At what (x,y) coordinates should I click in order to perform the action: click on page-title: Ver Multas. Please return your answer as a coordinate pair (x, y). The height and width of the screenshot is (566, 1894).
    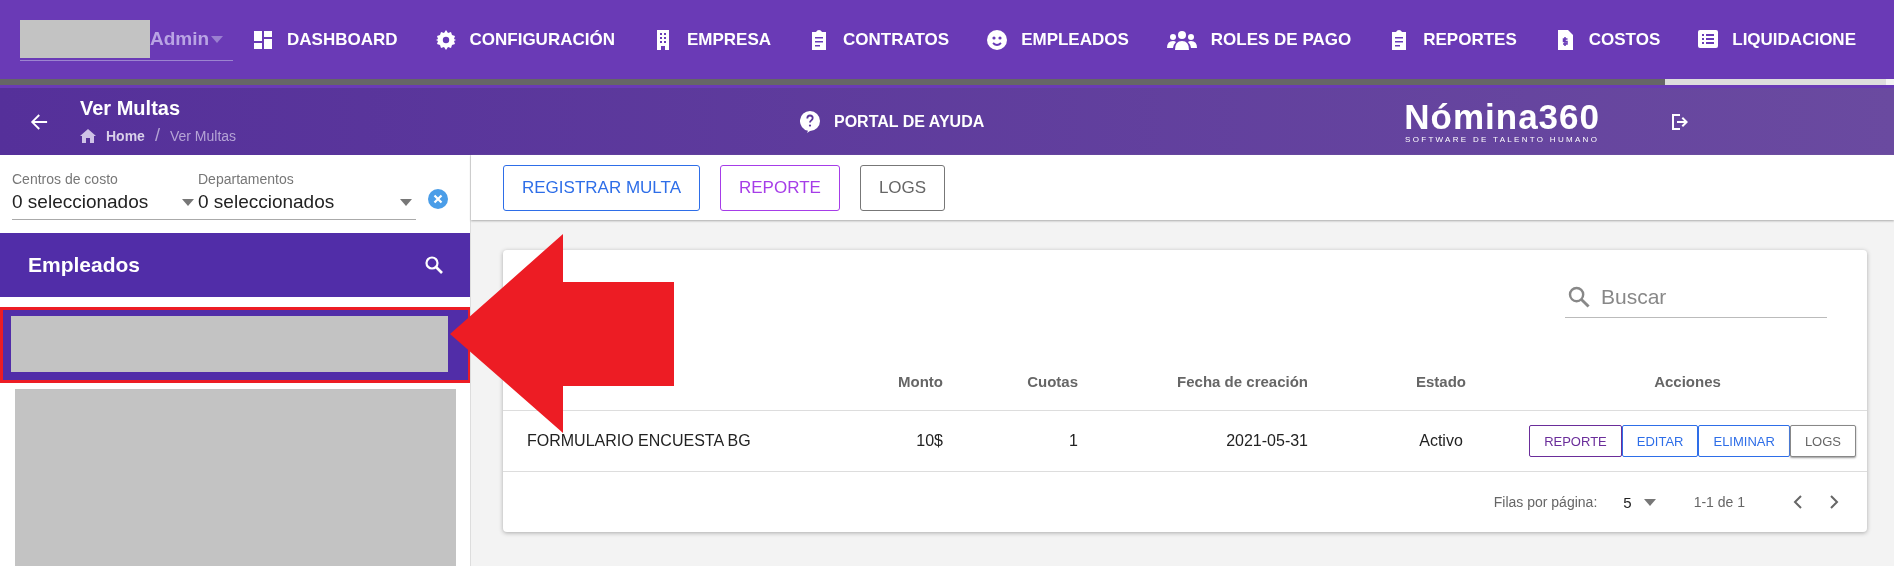
    Looking at the image, I should click on (131, 108).